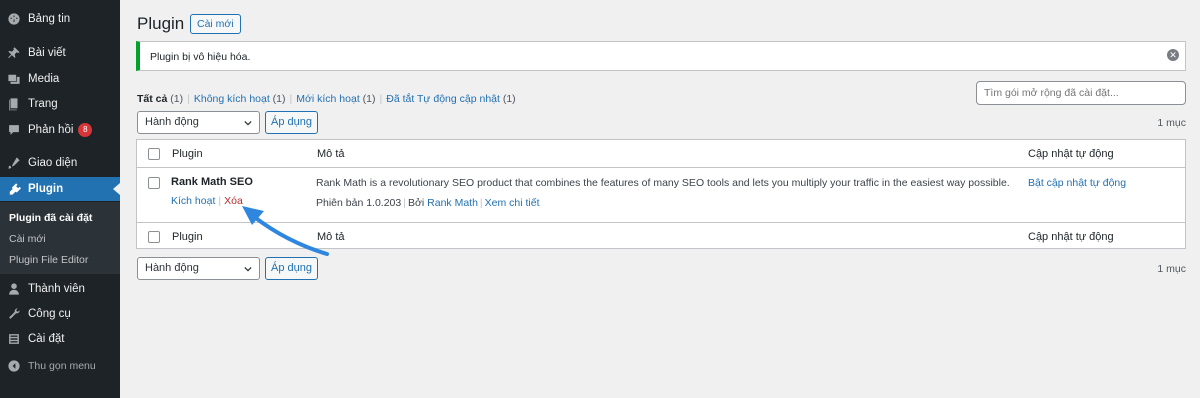 The image size is (1200, 398). I want to click on view-details-link: Xem chi tiết, so click(512, 203).